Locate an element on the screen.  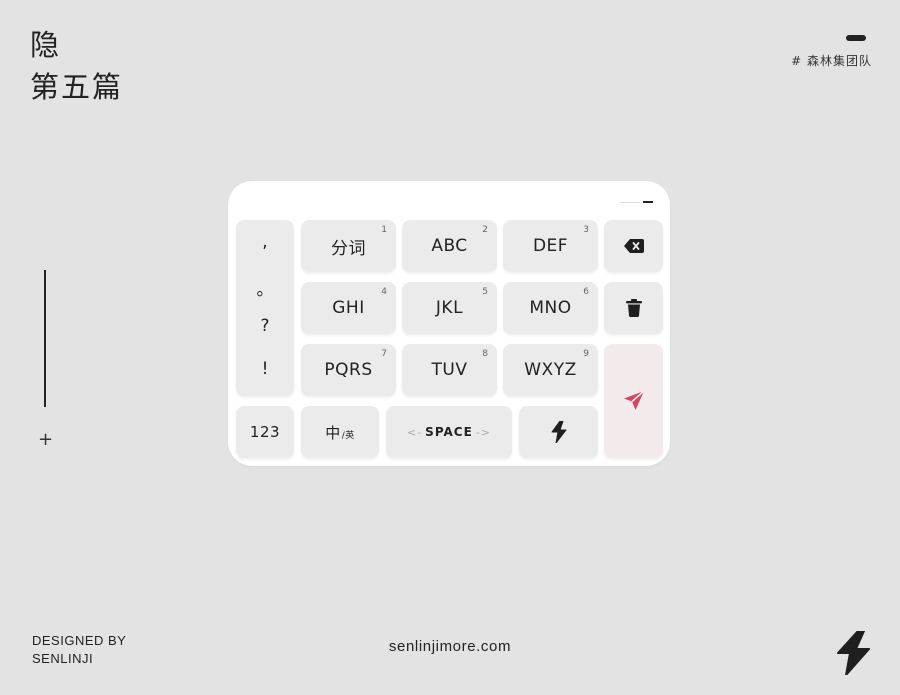
trash-icon is located at coordinates (633, 308).